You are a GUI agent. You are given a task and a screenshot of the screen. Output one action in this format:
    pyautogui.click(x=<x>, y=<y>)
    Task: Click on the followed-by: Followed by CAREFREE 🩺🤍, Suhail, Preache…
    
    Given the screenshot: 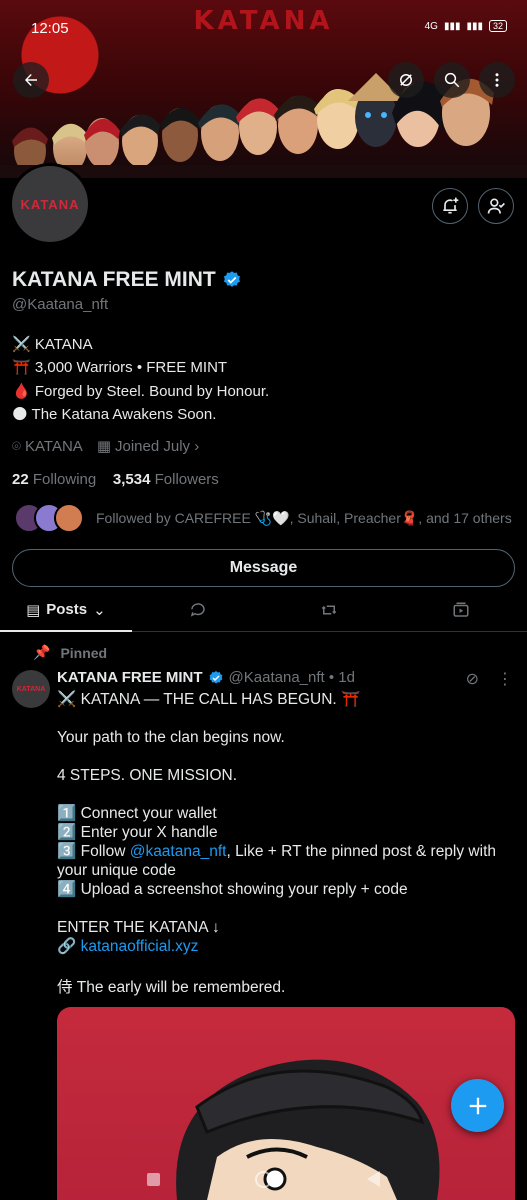 What is the action you would take?
    pyautogui.click(x=263, y=518)
    